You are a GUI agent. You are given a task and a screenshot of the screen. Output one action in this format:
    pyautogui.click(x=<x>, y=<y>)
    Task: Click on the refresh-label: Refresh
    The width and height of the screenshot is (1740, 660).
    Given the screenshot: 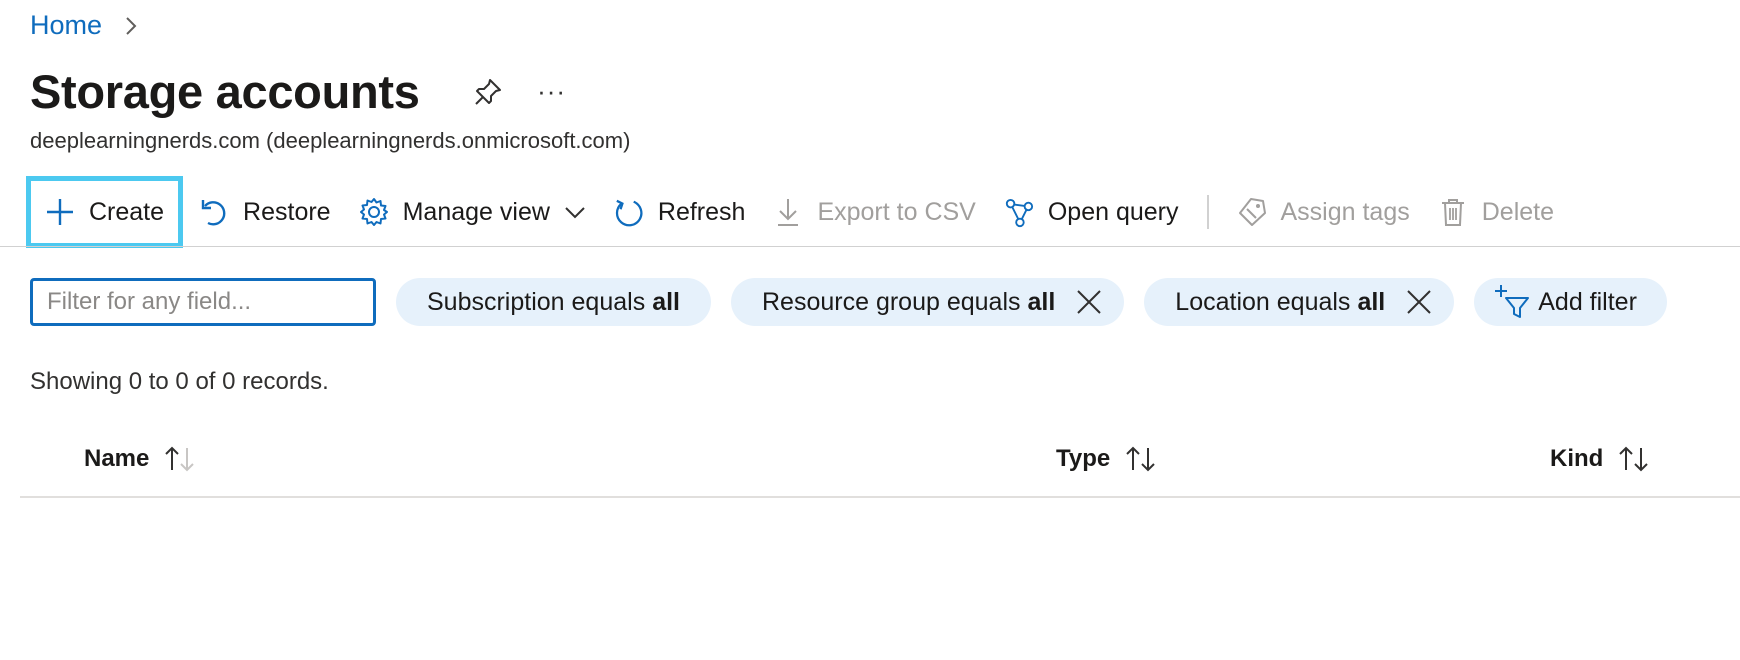 What is the action you would take?
    pyautogui.click(x=701, y=211)
    